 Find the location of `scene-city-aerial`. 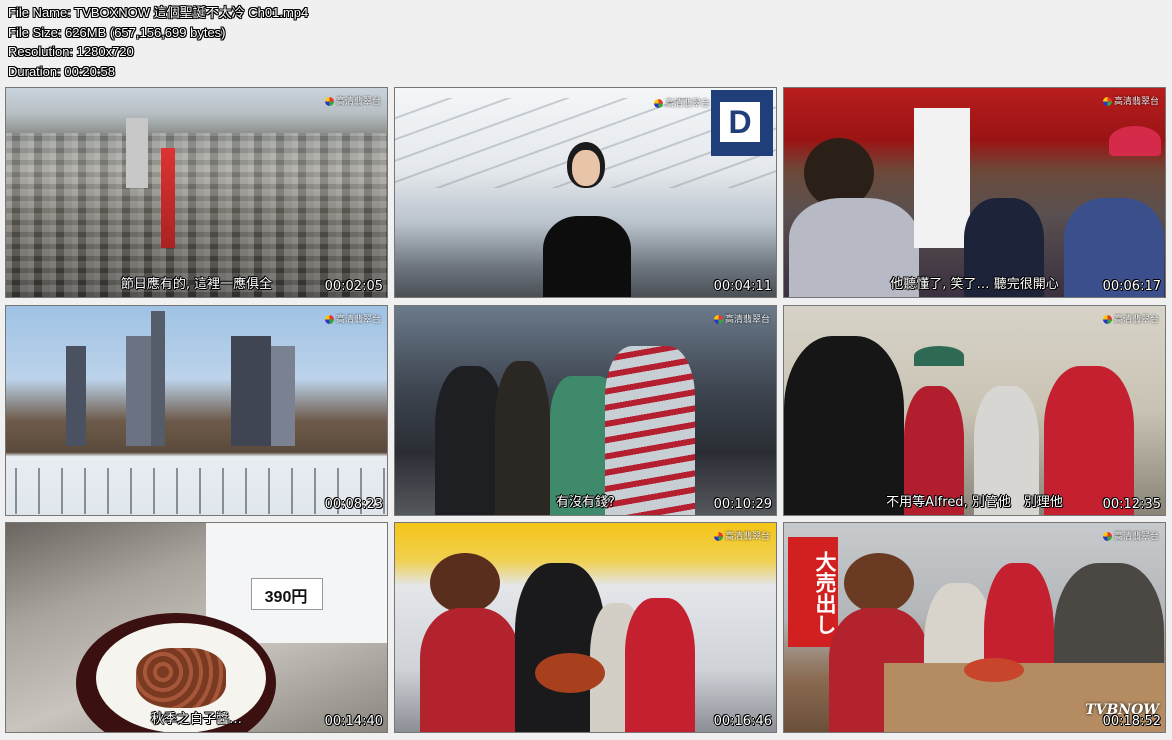

scene-city-aerial is located at coordinates (196, 192).